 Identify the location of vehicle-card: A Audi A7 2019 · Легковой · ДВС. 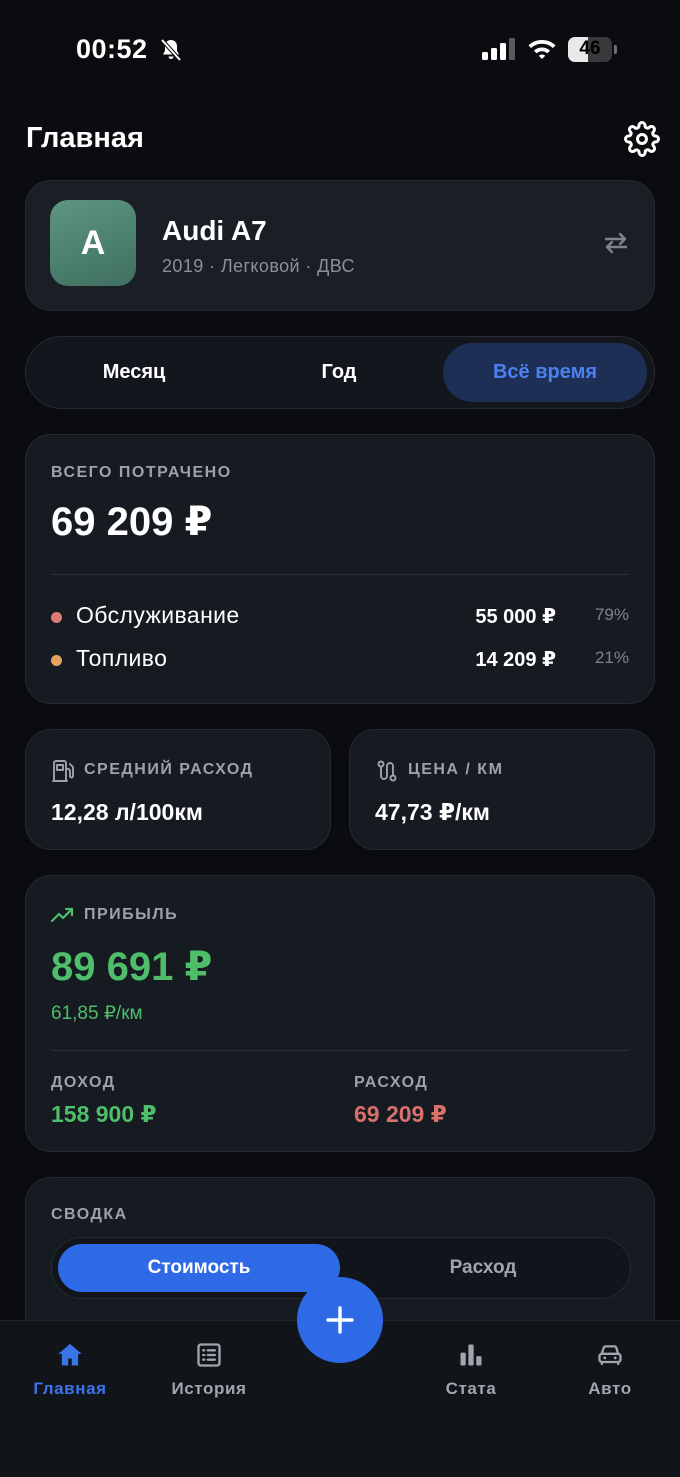
(340, 245).